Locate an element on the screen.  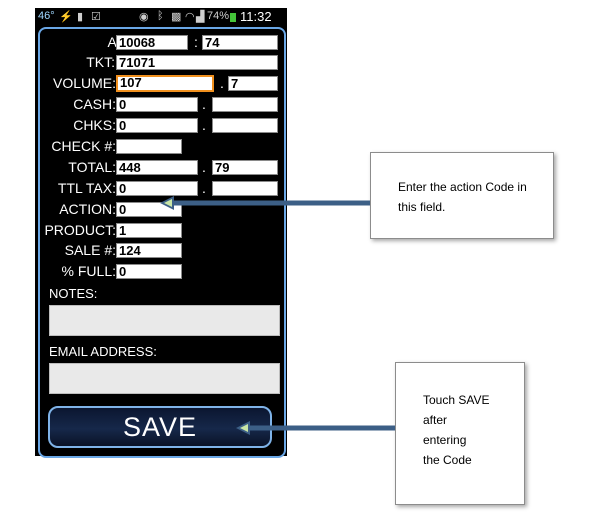
save-arrow is located at coordinates (315, 428).